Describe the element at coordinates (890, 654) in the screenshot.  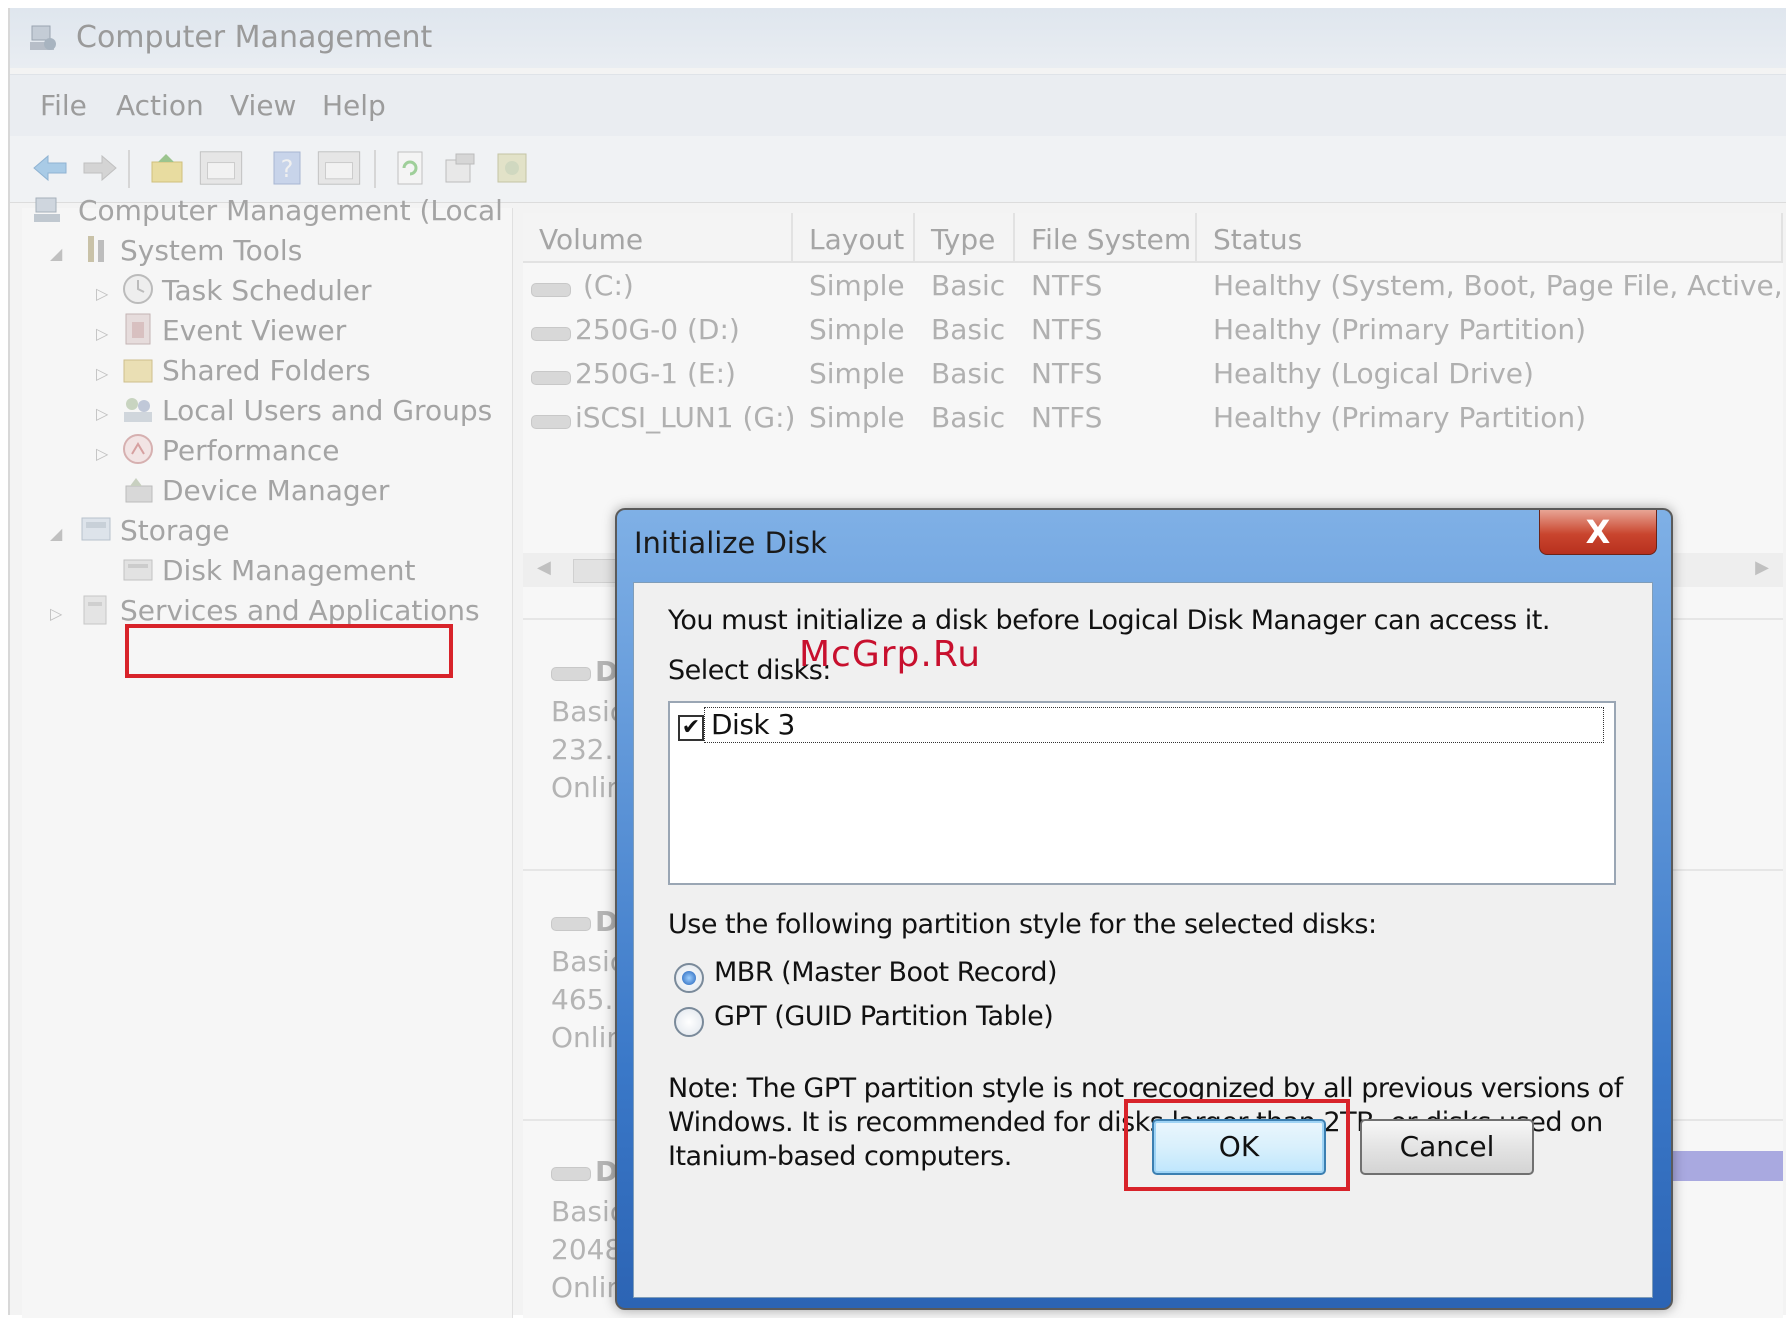
I see `watermark: McGrp.Ru` at that location.